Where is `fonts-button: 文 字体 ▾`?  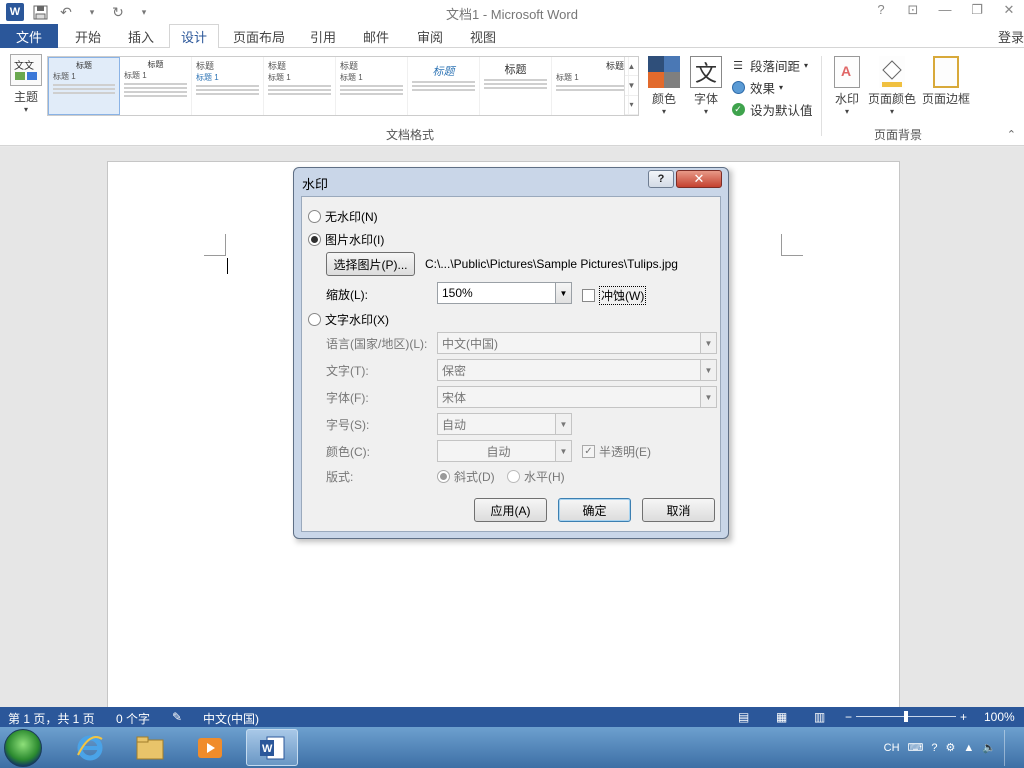
fonts-button: 文 字体 ▾ is located at coordinates (706, 86).